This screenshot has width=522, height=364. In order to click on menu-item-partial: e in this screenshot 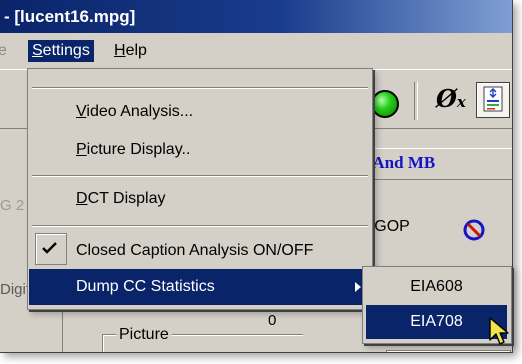, I will do `click(5, 51)`.